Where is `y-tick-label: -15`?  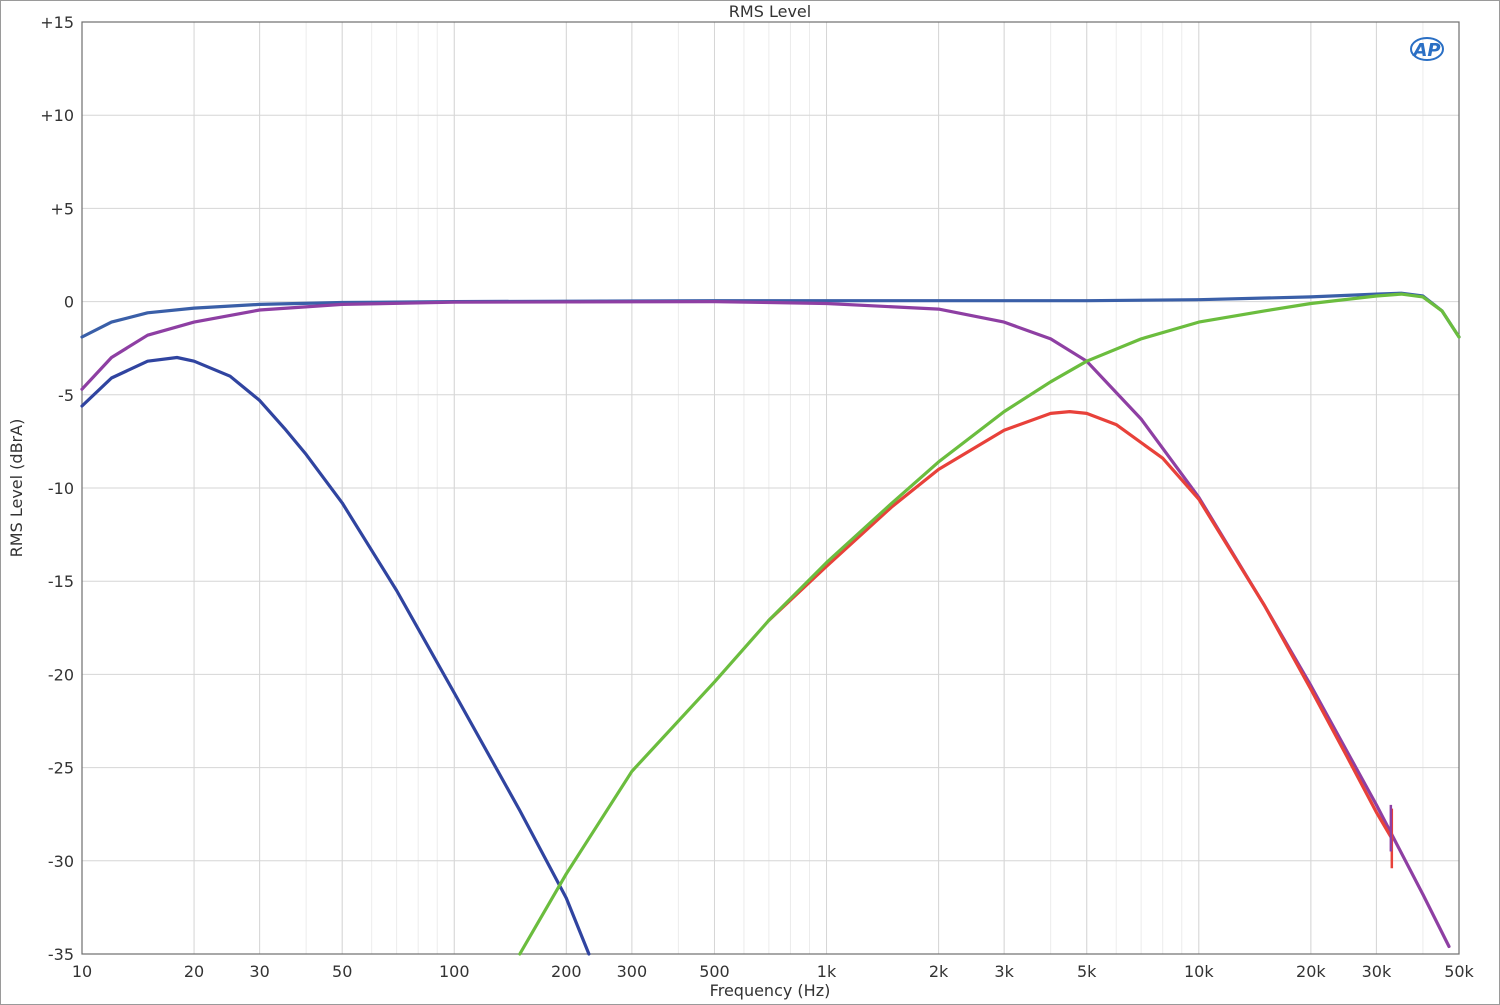 y-tick-label: -15 is located at coordinates (61, 581).